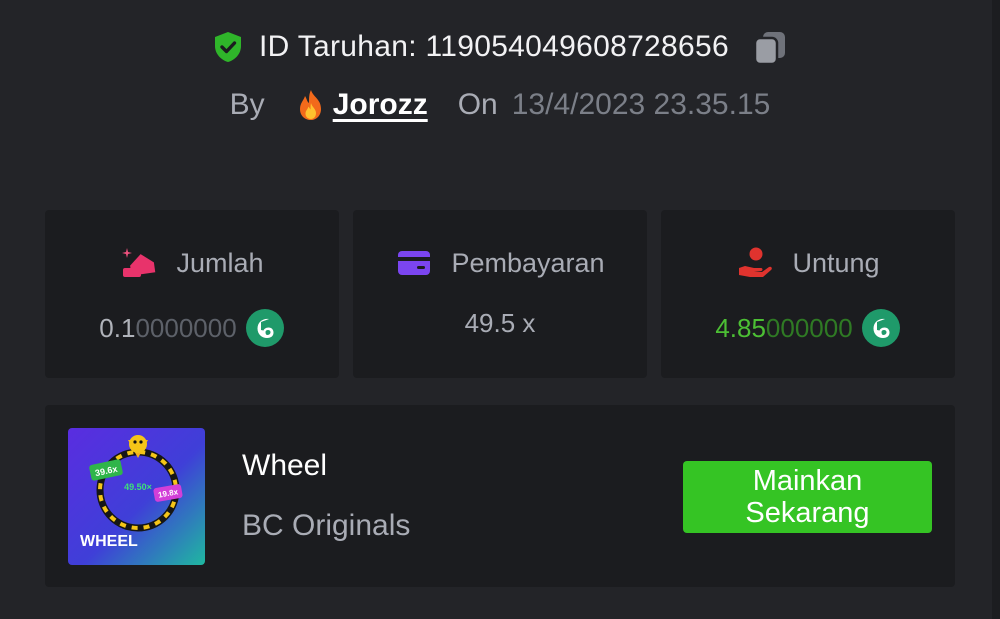 The width and height of the screenshot is (1000, 619). I want to click on username: Jorozz, so click(380, 104).